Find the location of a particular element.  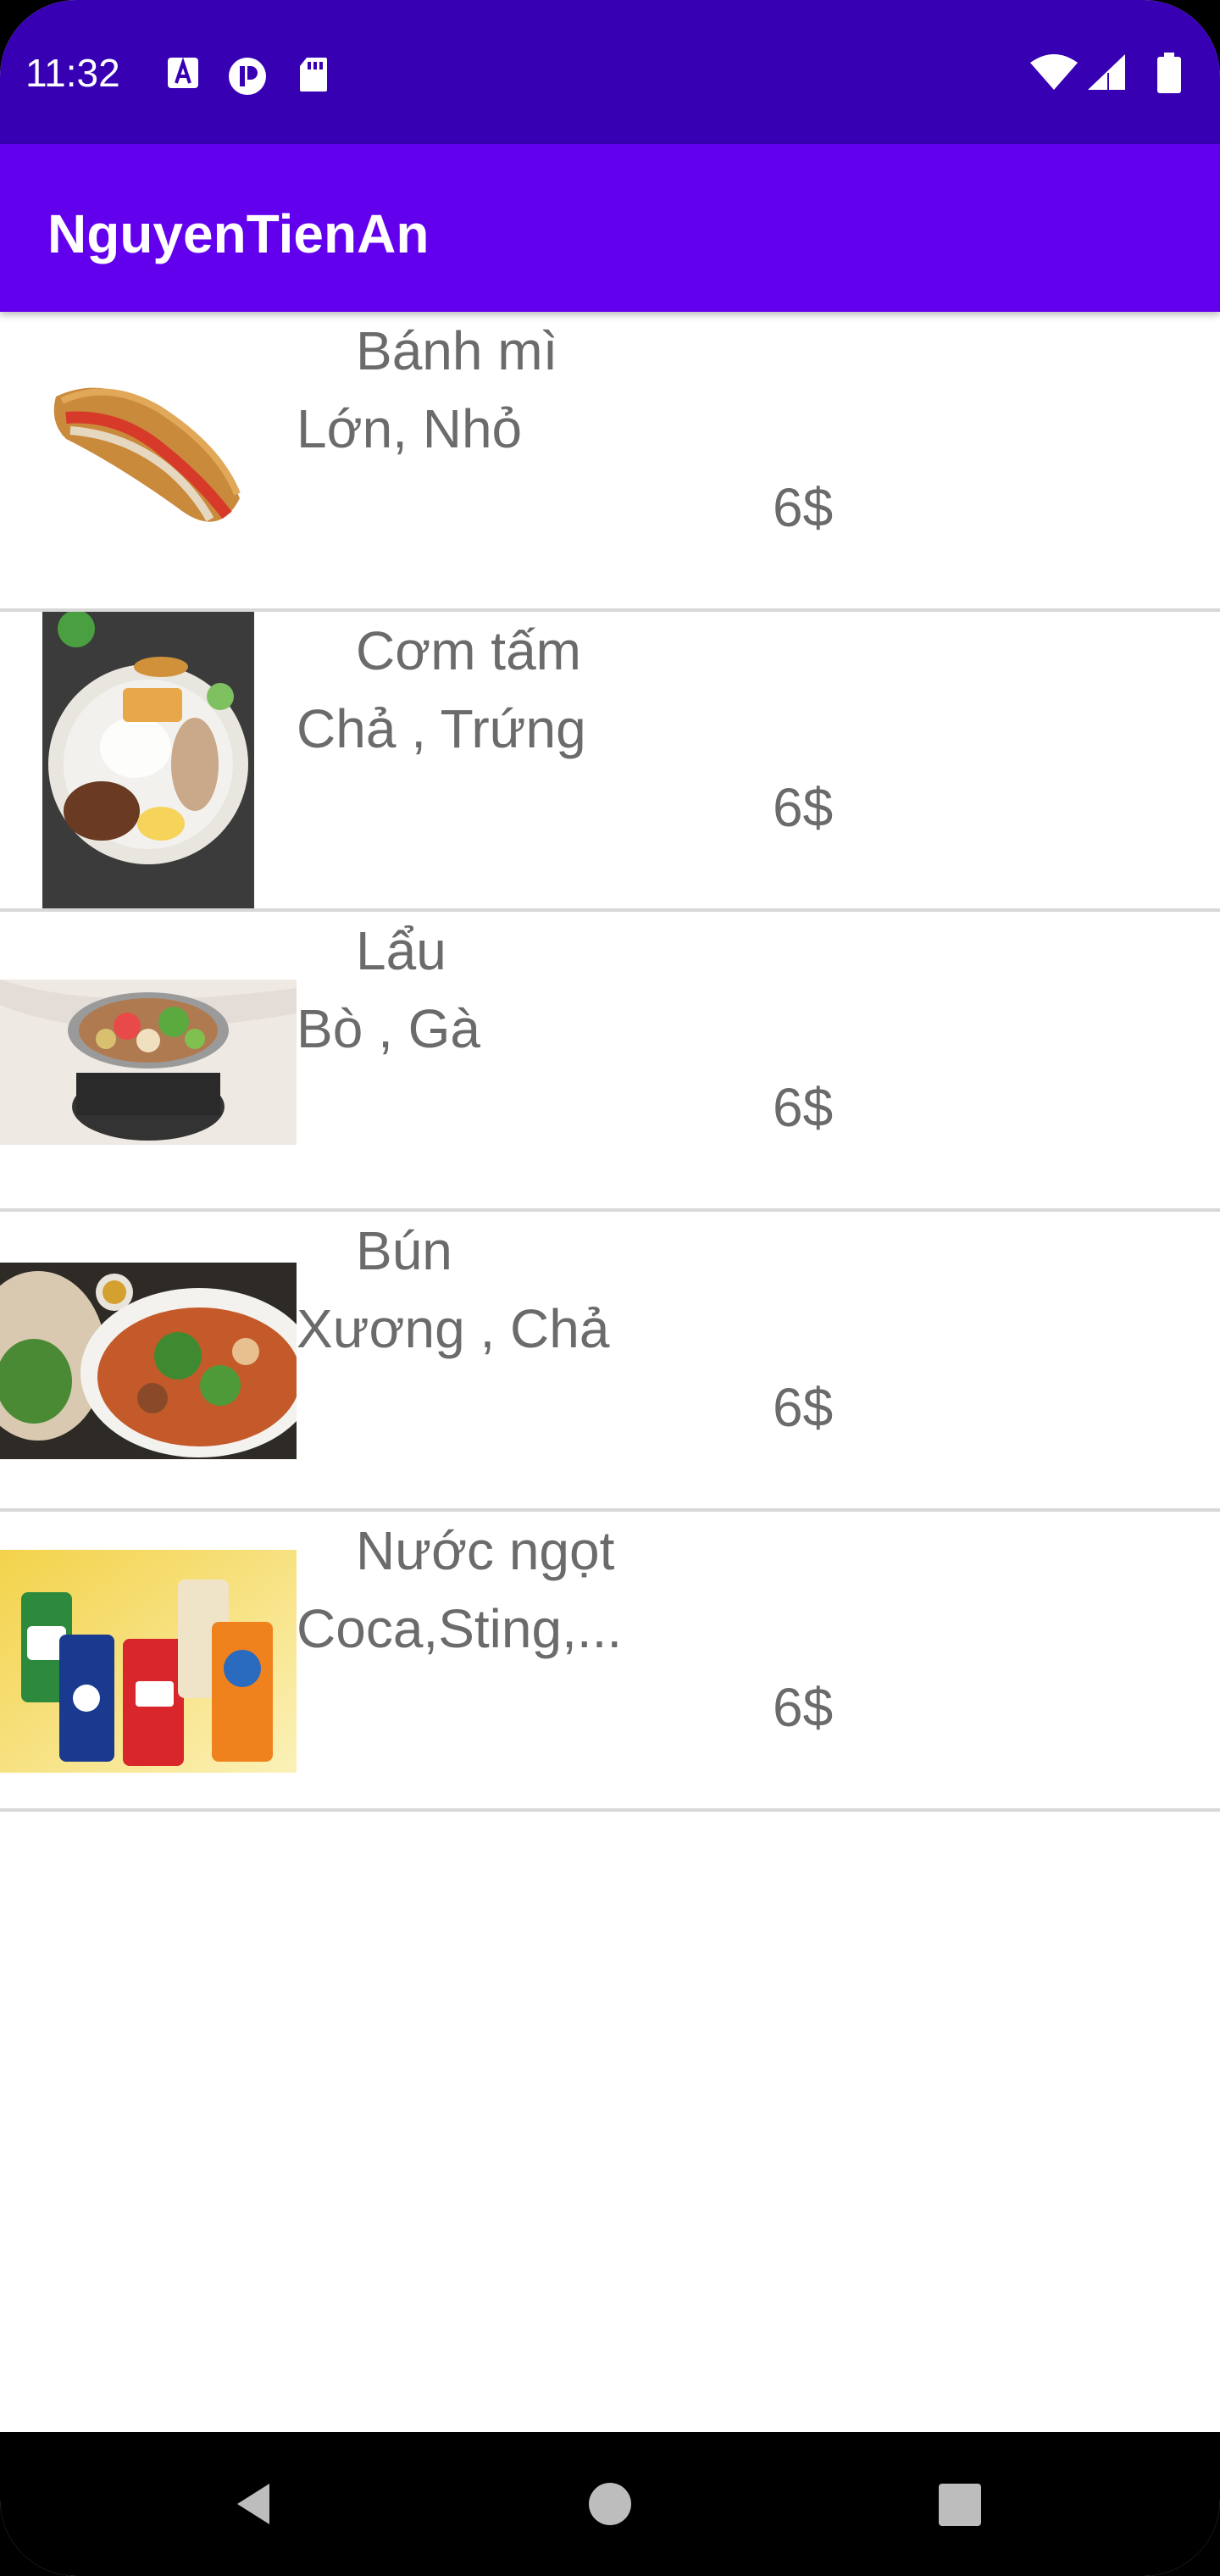

signal-icon is located at coordinates (1106, 72).